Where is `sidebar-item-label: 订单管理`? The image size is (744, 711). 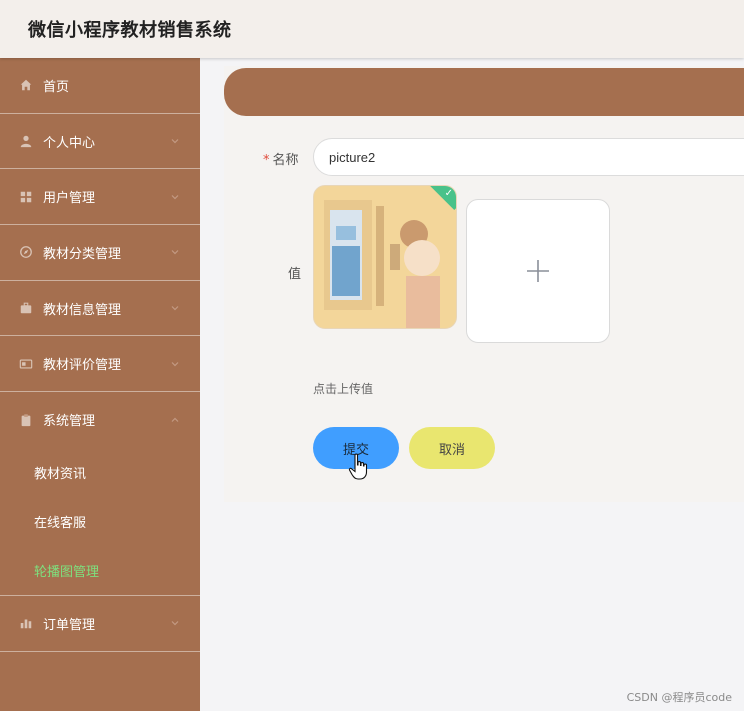
sidebar-item-label: 订单管理 is located at coordinates (69, 625).